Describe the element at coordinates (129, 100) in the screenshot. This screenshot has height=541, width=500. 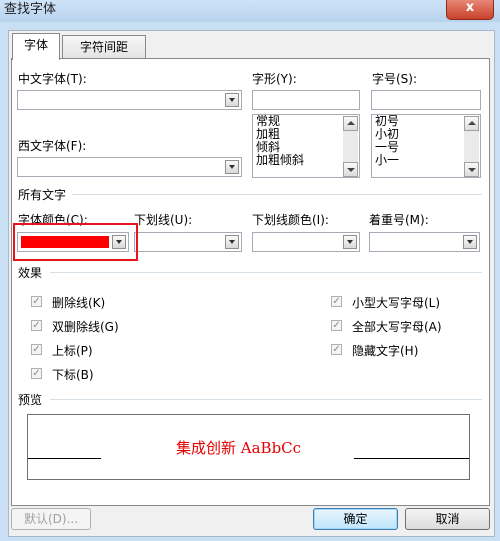
I see `chinese-font-select` at that location.